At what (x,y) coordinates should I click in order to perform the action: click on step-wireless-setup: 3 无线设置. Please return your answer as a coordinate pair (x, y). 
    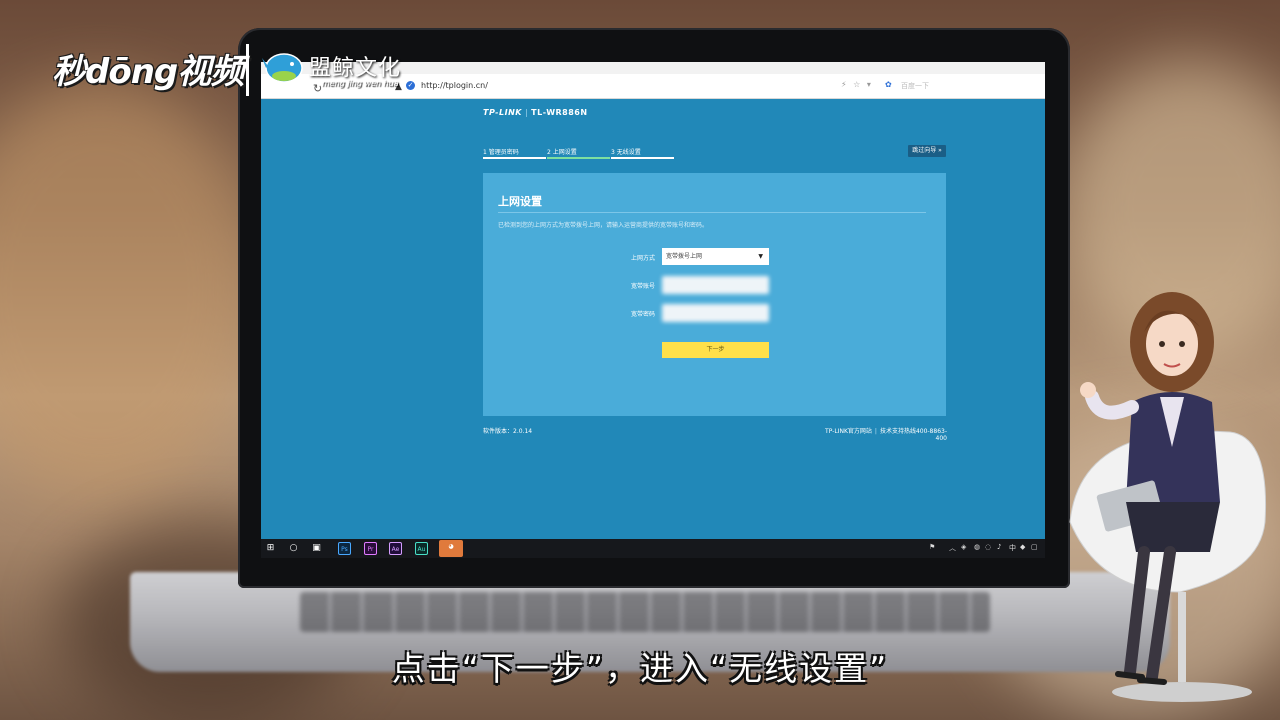
    Looking at the image, I should click on (626, 152).